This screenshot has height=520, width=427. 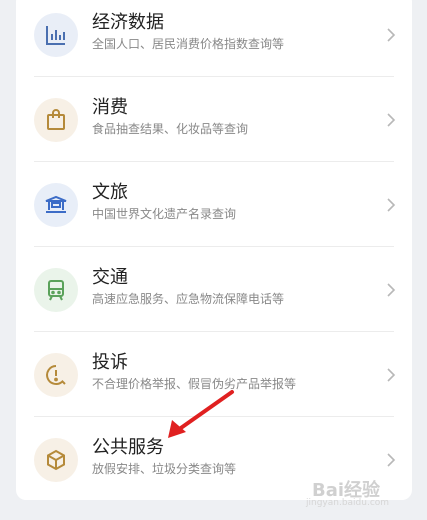 I want to click on item-title: 文旅, so click(x=110, y=192).